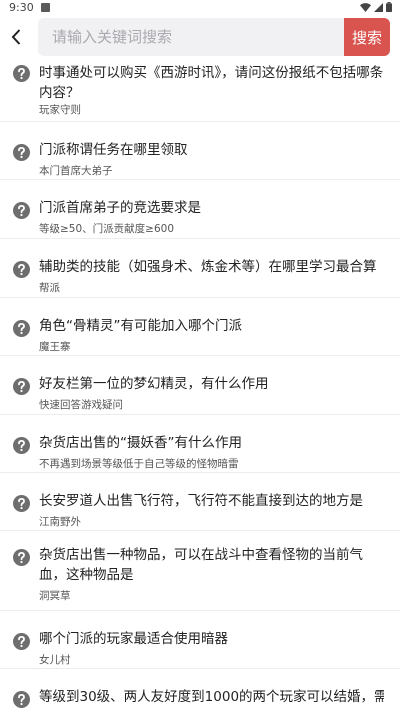 The image size is (400, 711). I want to click on battery-icon, so click(389, 7).